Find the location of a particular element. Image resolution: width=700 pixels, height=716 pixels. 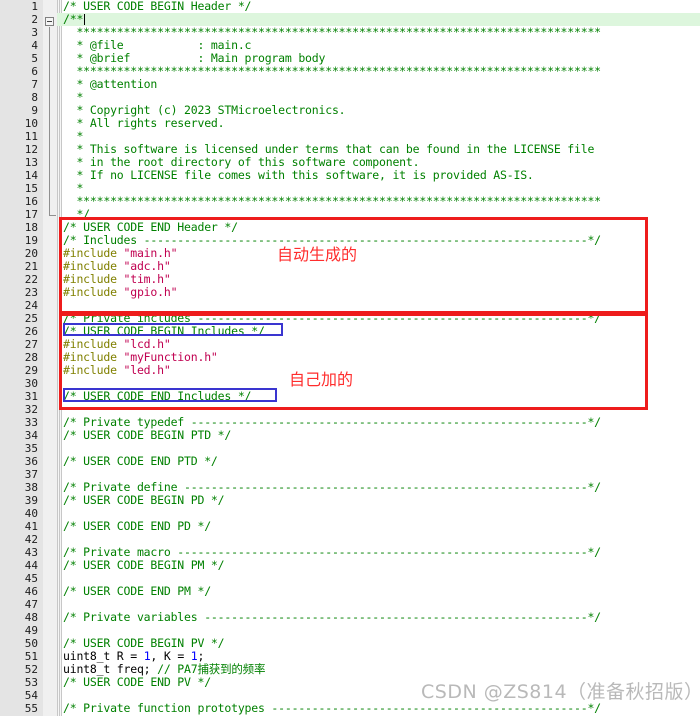

line-number: 47 is located at coordinates (31, 604).